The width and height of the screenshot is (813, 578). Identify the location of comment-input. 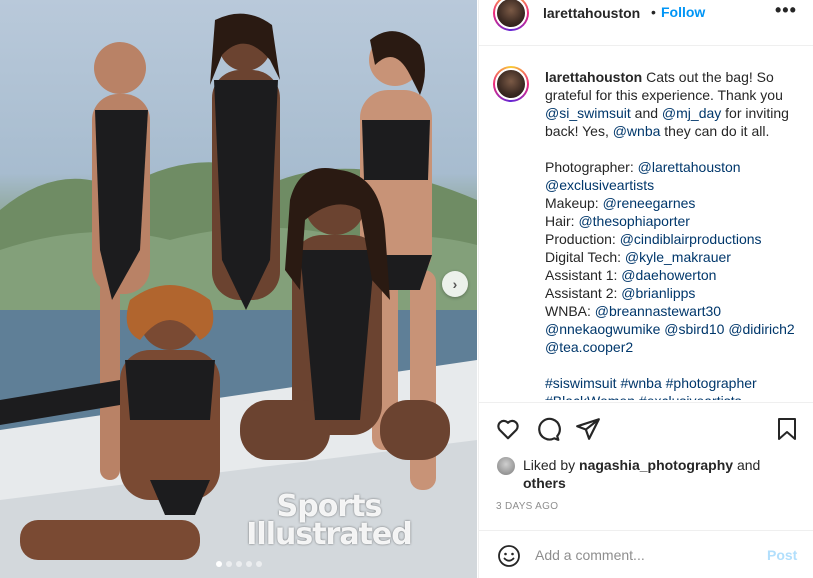
(645, 555).